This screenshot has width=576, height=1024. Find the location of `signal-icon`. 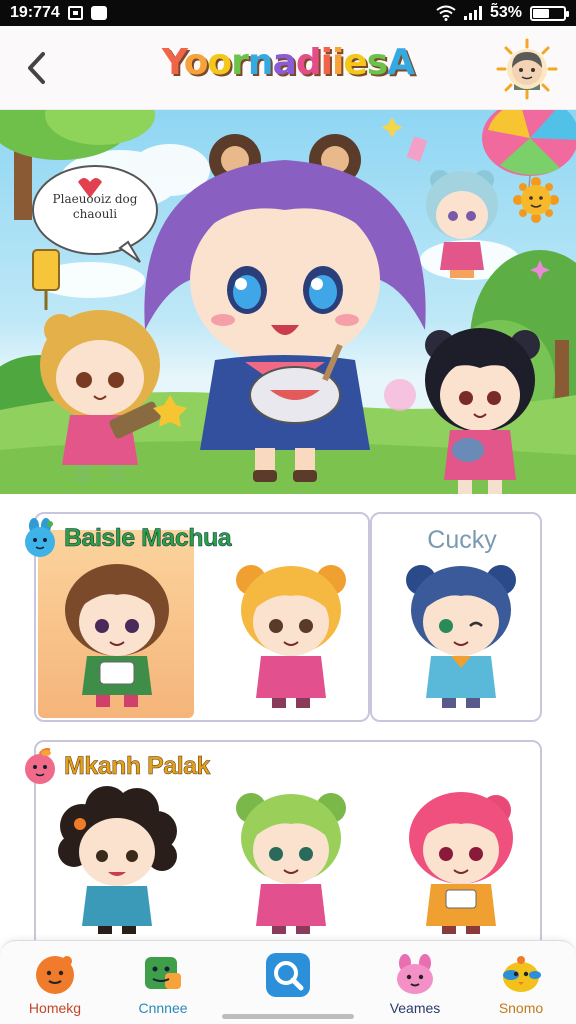

signal-icon is located at coordinates (472, 13).